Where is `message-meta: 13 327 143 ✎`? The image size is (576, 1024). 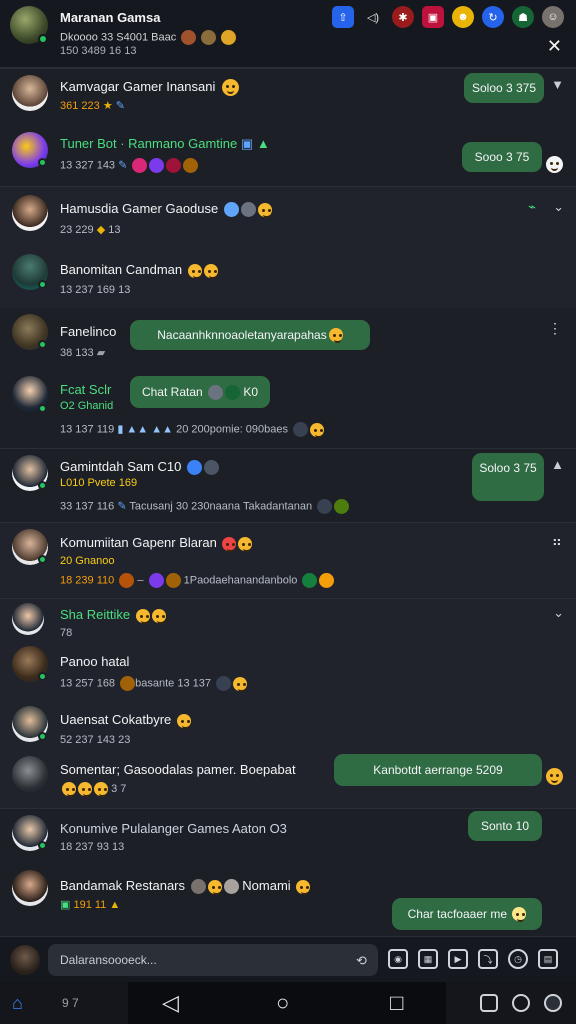
message-meta: 13 327 143 ✎ is located at coordinates (129, 165).